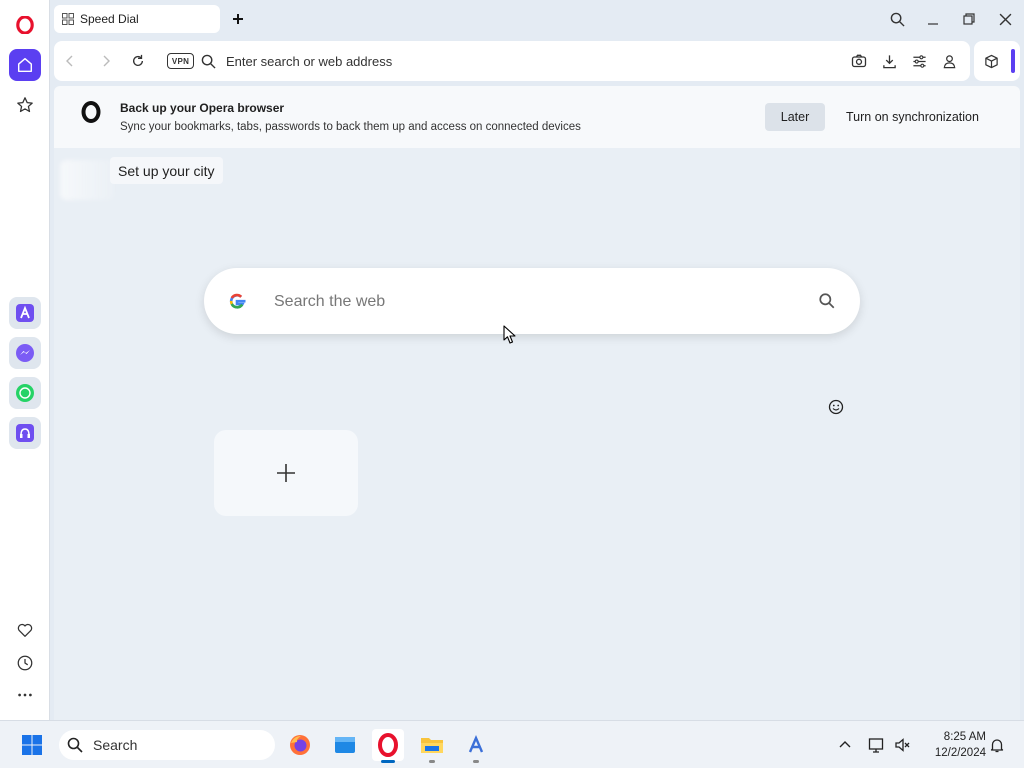 The height and width of the screenshot is (768, 1024). I want to click on more-horizontal-icon, so click(25, 695).